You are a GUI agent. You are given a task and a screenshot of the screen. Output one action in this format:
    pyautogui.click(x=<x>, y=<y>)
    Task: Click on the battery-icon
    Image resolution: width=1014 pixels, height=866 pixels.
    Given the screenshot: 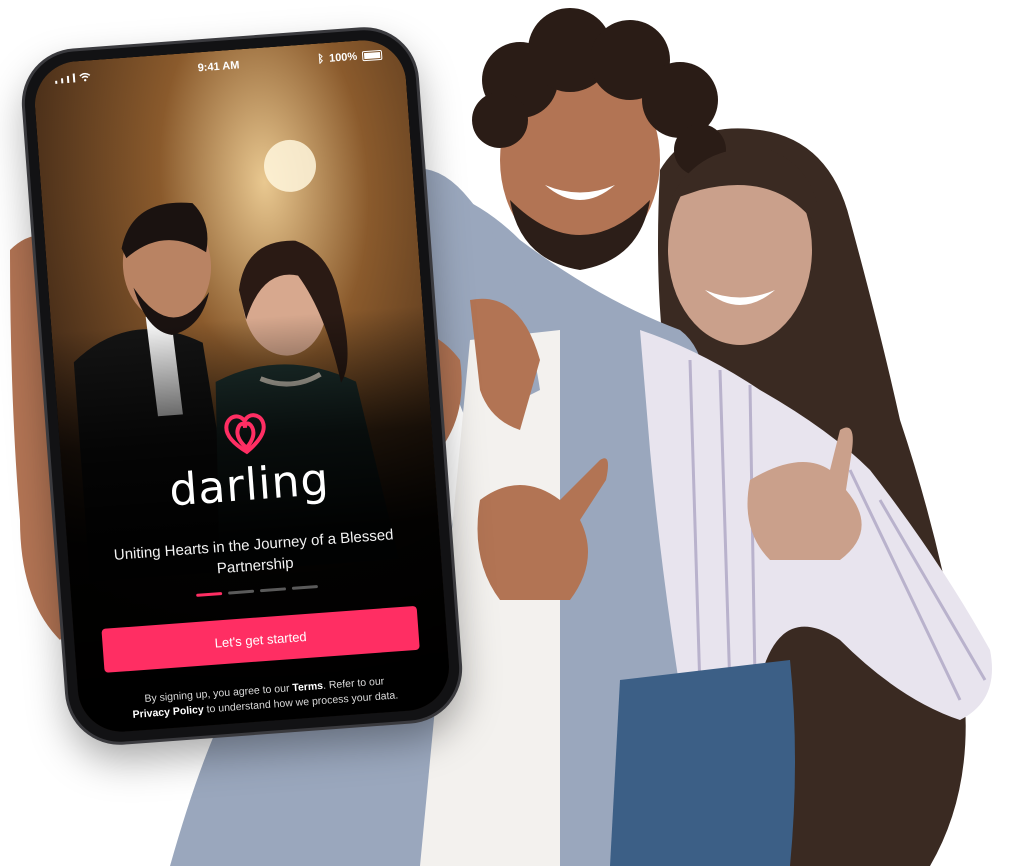 What is the action you would take?
    pyautogui.click(x=372, y=55)
    